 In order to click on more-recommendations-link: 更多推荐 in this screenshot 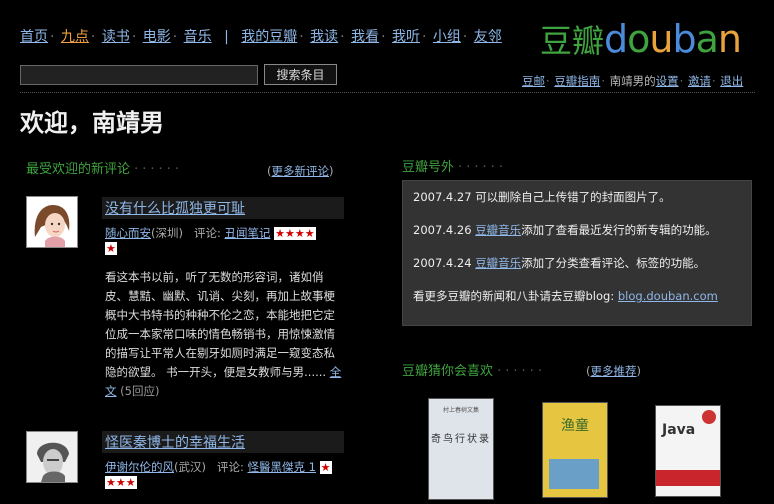, I will do `click(614, 371)`.